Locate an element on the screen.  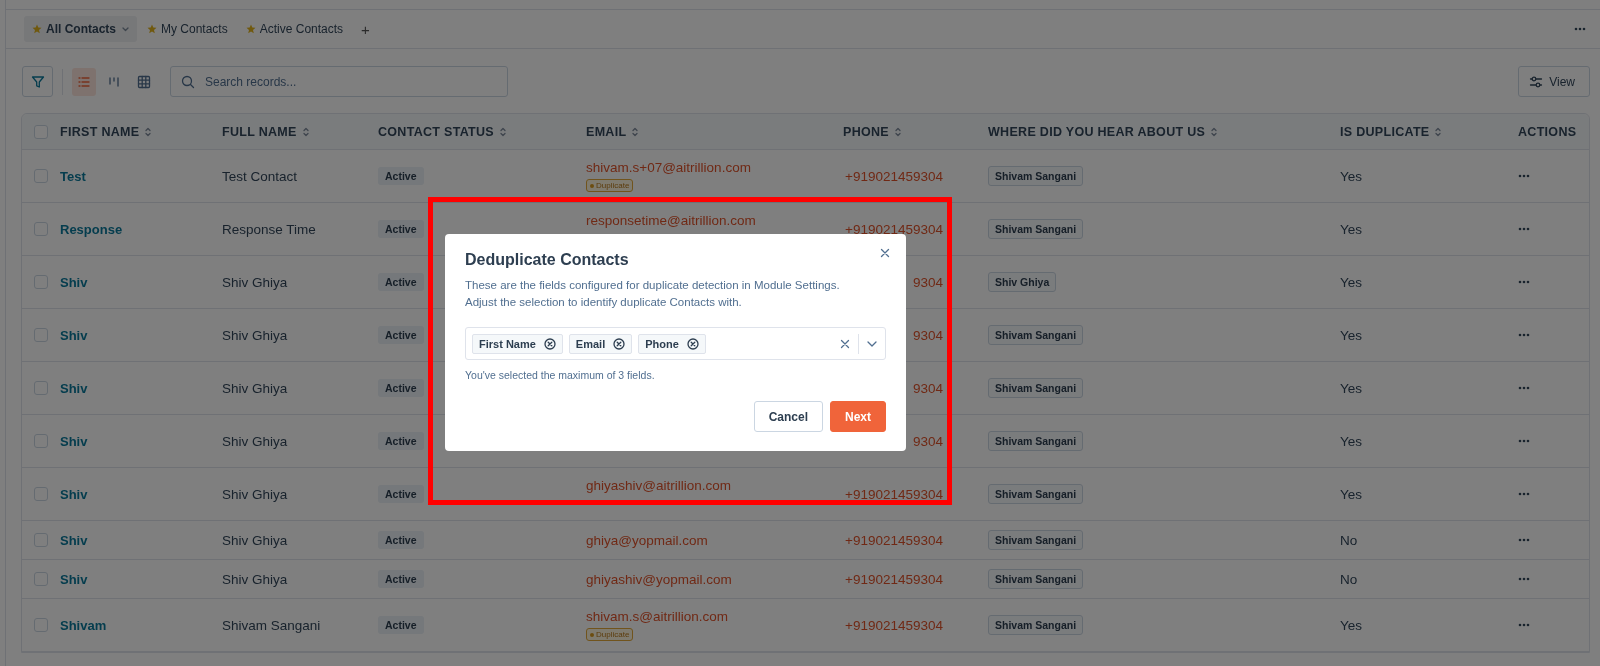
email-link: shivam.s@aitrillion.com is located at coordinates (657, 616).